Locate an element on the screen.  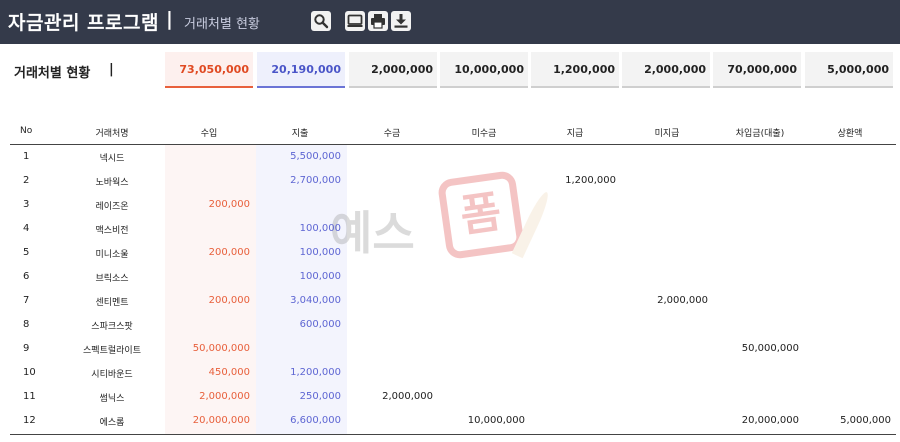
app-title: 자금관리 프로그램 is located at coordinates (83, 23).